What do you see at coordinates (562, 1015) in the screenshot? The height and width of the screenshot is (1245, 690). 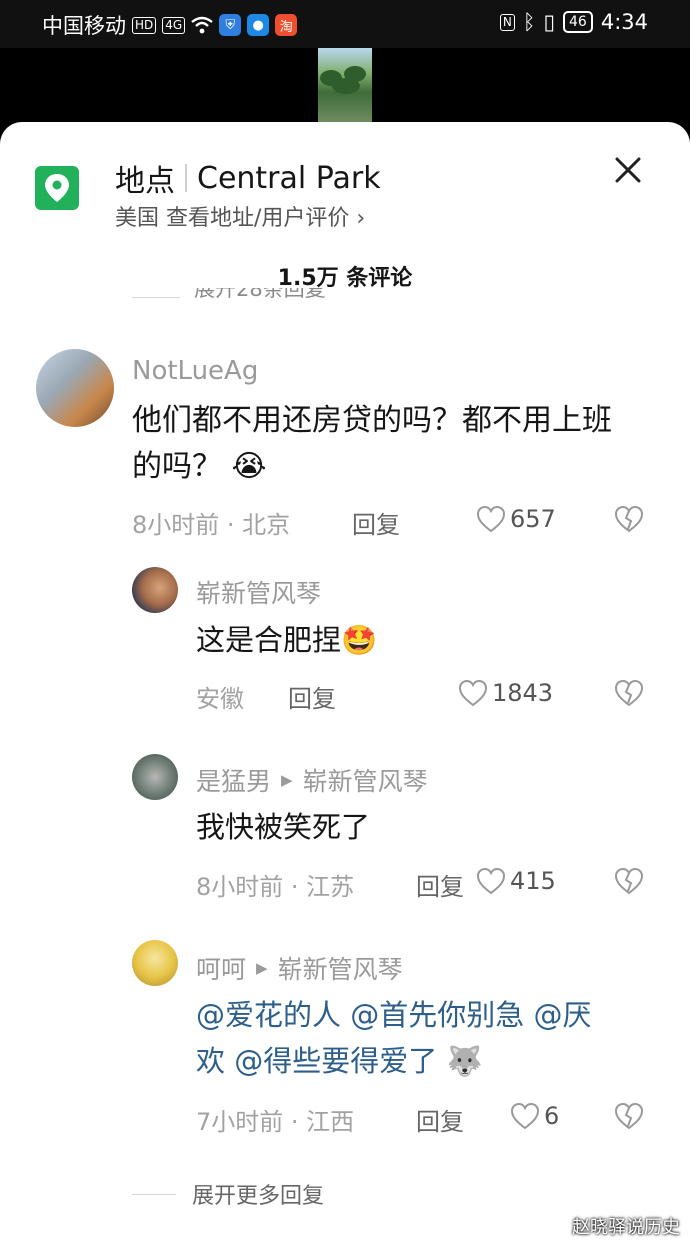 I see `mention-link: @厌` at bounding box center [562, 1015].